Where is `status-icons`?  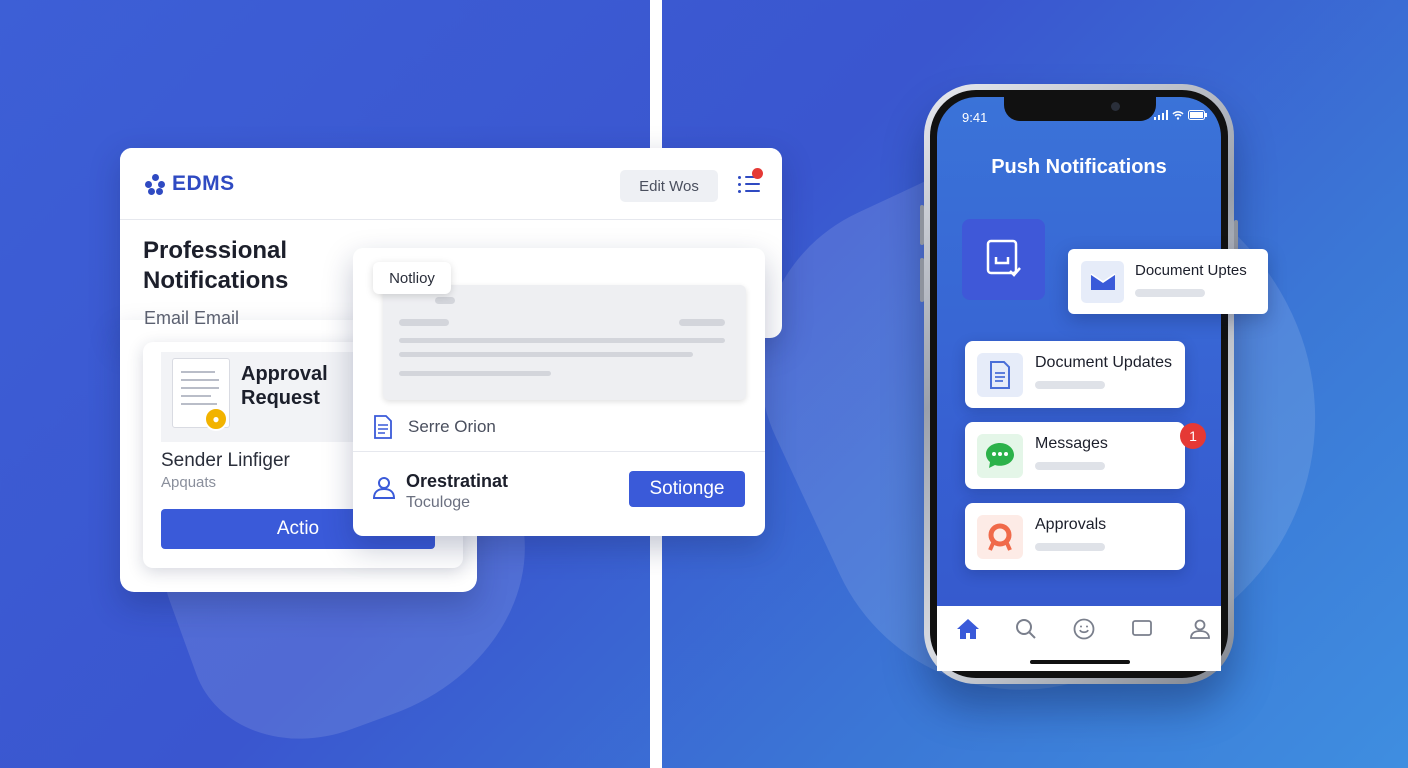
status-icons is located at coordinates (1181, 115).